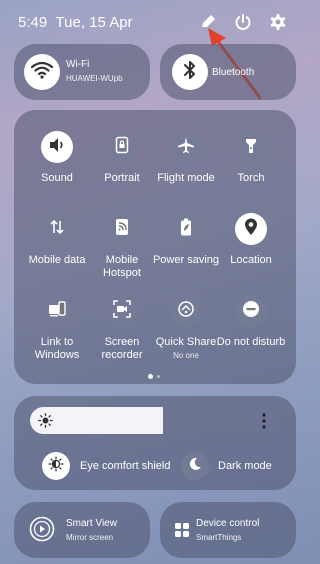 Image resolution: width=320 pixels, height=564 pixels. I want to click on wifi-toggle, so click(42, 72).